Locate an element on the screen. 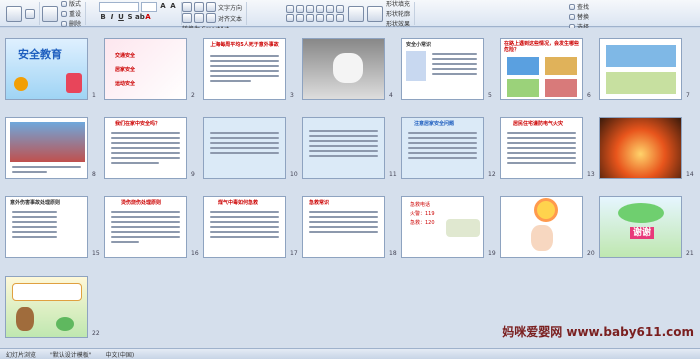 The image size is (700, 359). slide-18-title: 急救常识 is located at coordinates (319, 203).